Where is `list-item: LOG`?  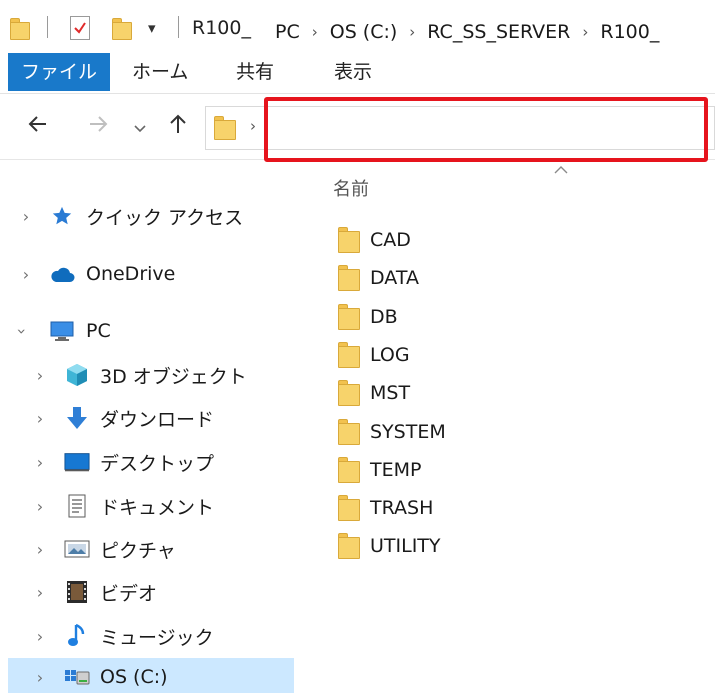
list-item: LOG is located at coordinates (520, 355).